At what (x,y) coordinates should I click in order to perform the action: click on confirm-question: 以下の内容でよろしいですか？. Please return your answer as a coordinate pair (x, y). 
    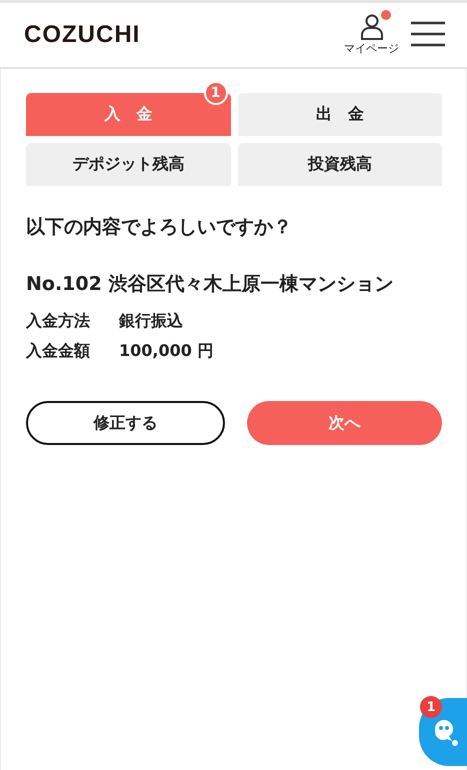
    Looking at the image, I should click on (159, 227).